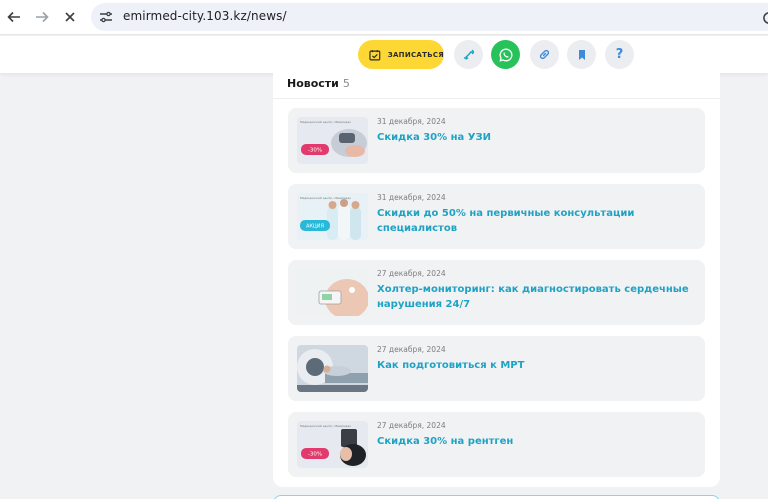  I want to click on back-arrow-icon, so click(14, 17).